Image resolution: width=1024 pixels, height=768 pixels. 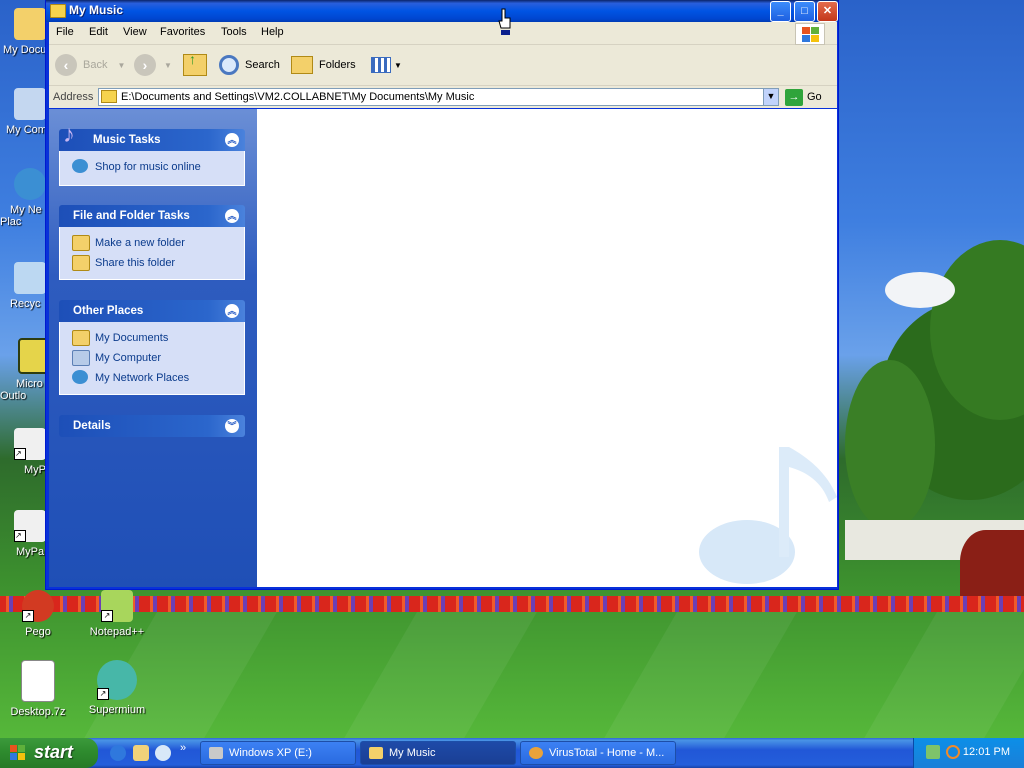 I want to click on search-button: Search, so click(x=249, y=65).